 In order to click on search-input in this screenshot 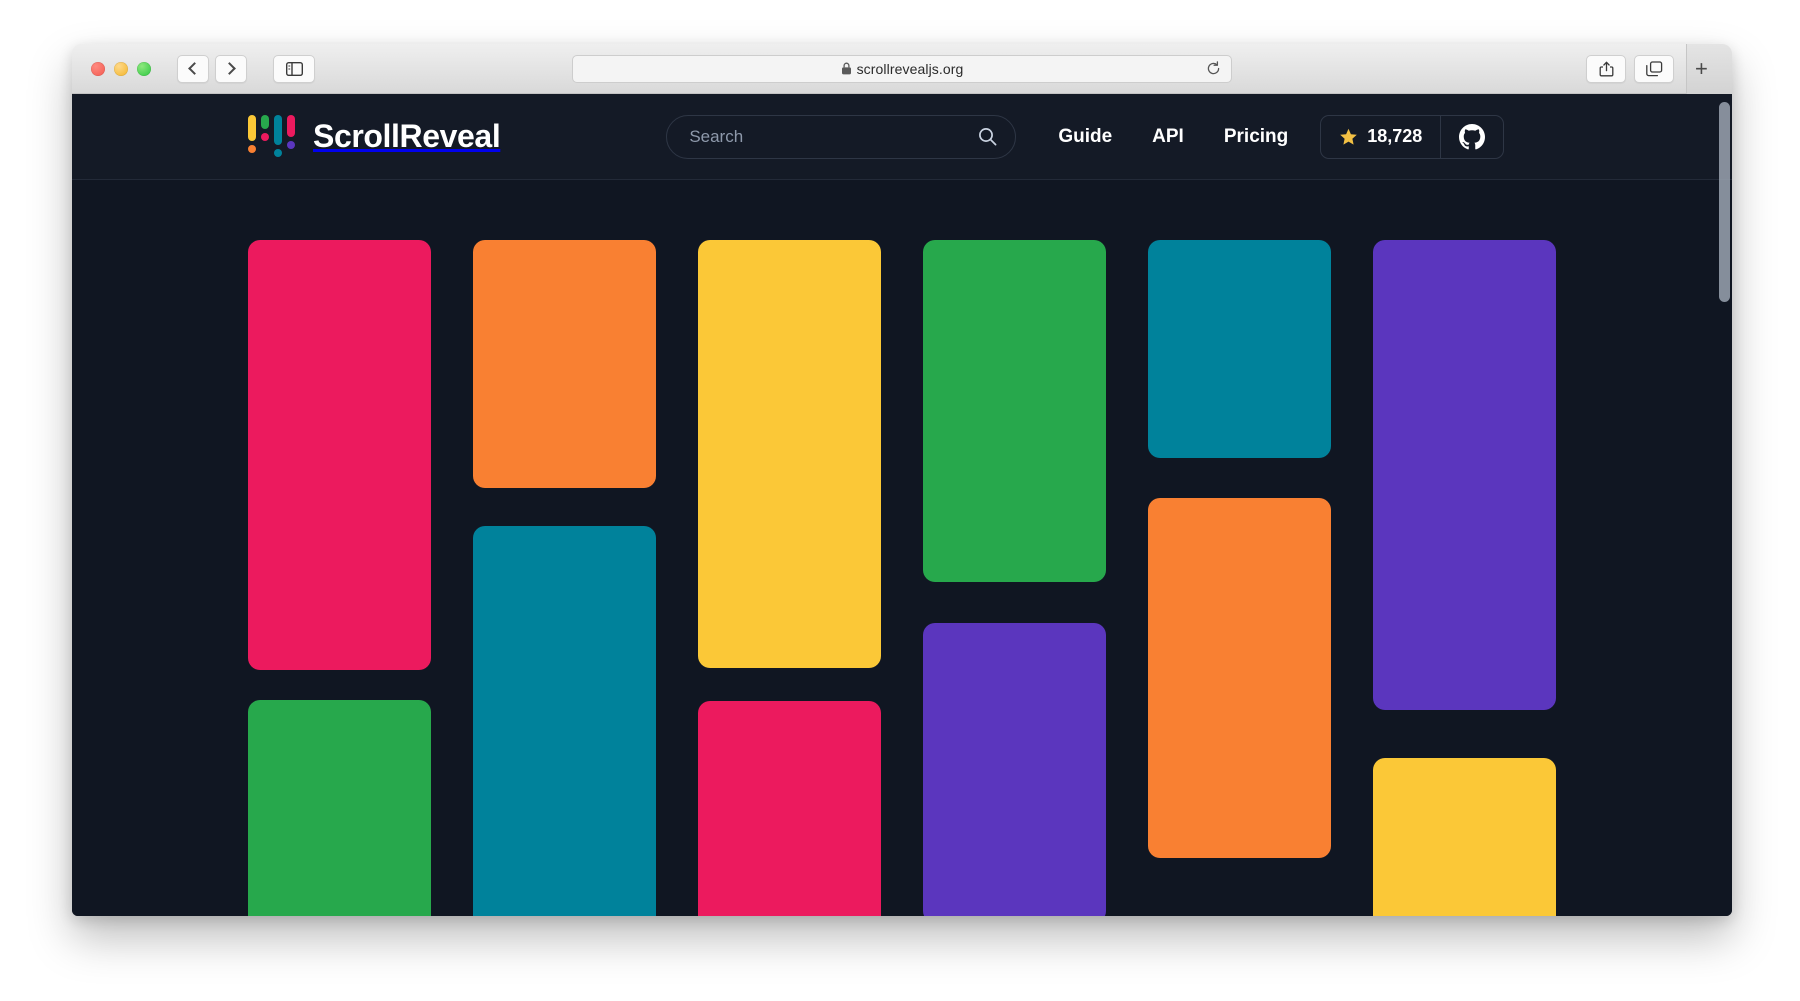, I will do `click(834, 136)`.